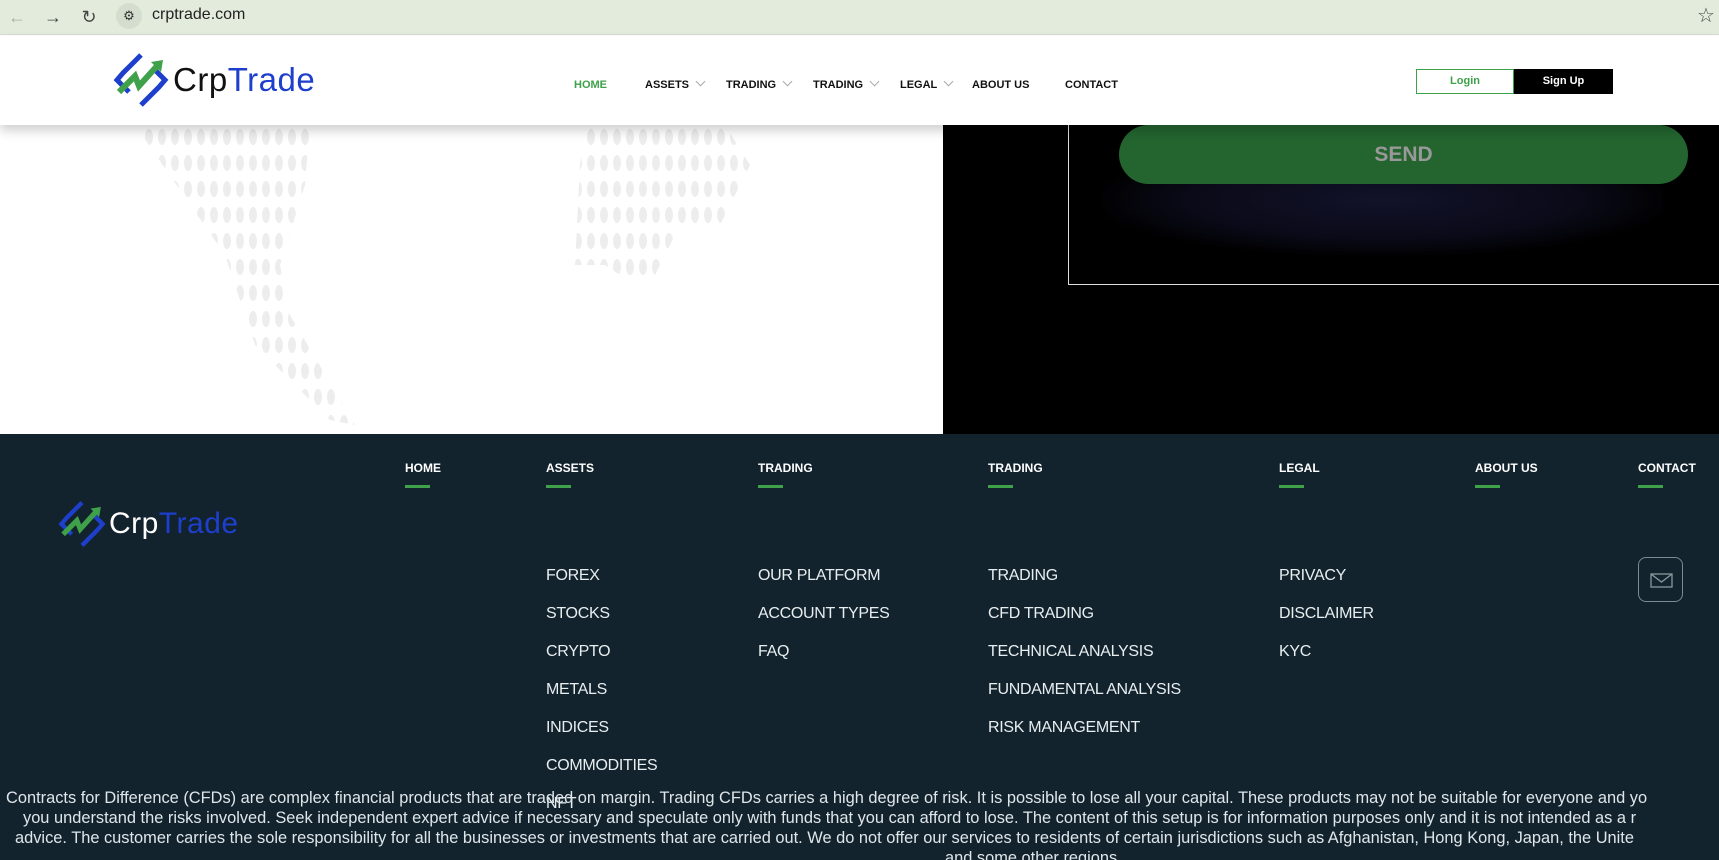 This screenshot has width=1719, height=860. I want to click on reload-icon: ↻, so click(89, 17).